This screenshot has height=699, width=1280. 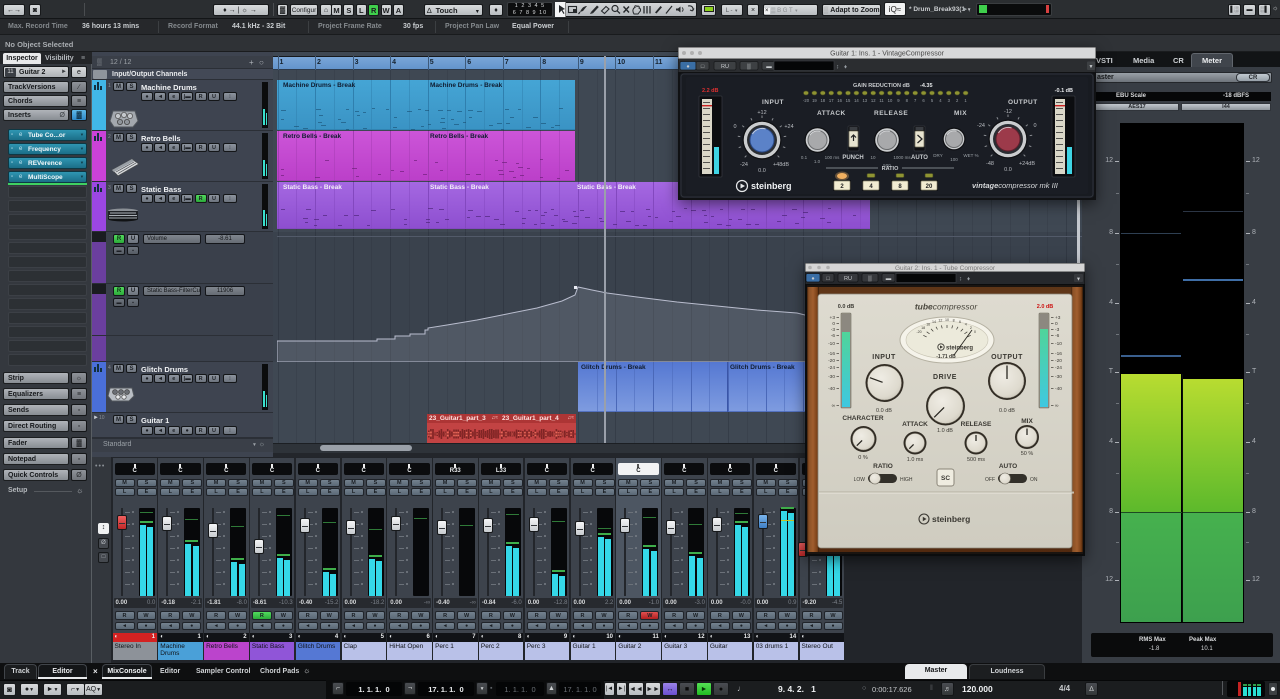 What do you see at coordinates (804, 157) in the screenshot?
I see `svg-text: 0.1` at bounding box center [804, 157].